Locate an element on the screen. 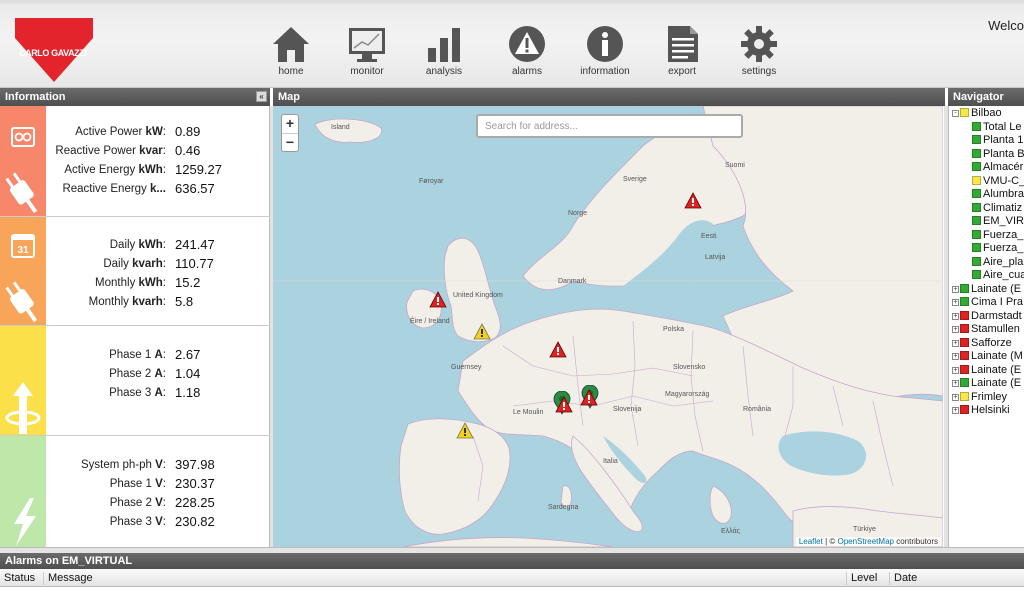  stamullen-marker is located at coordinates (438, 299).